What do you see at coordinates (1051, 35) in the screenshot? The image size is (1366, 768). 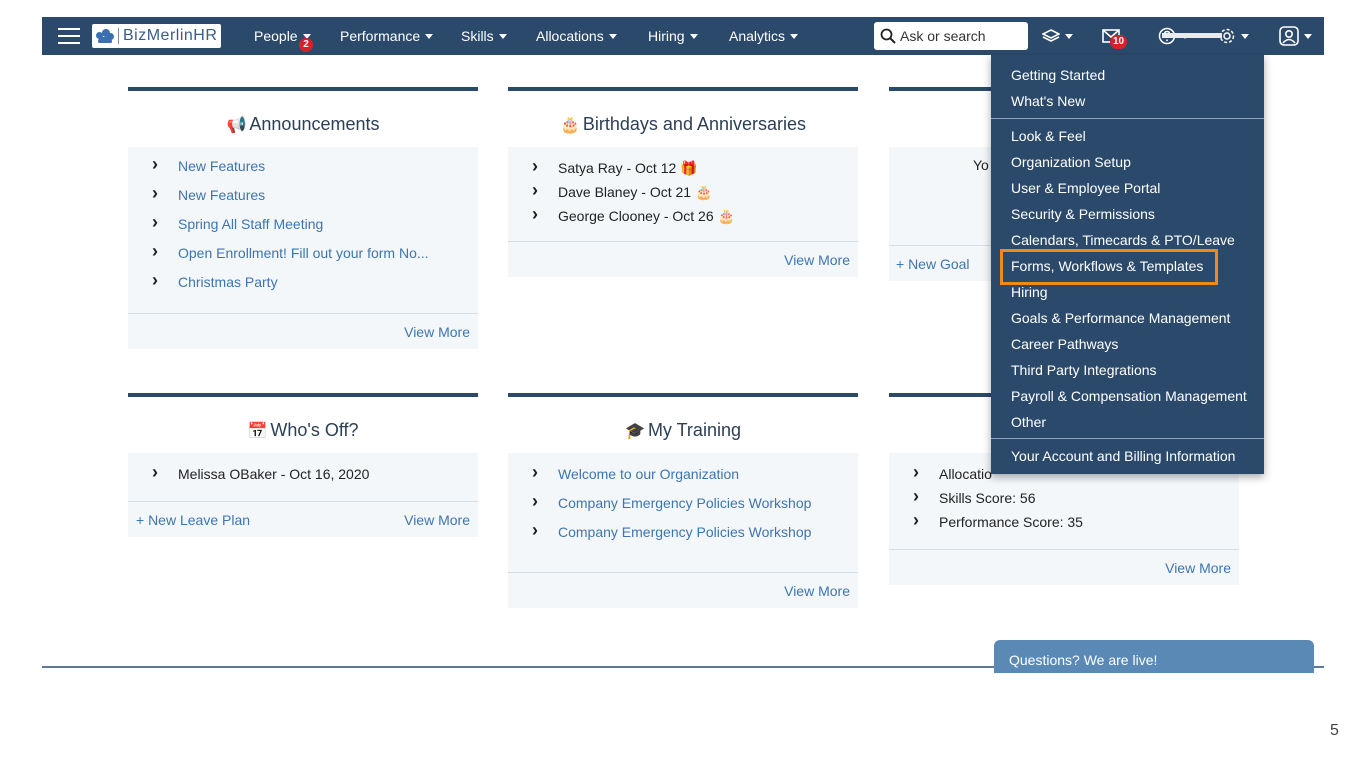 I see `layers-icon` at bounding box center [1051, 35].